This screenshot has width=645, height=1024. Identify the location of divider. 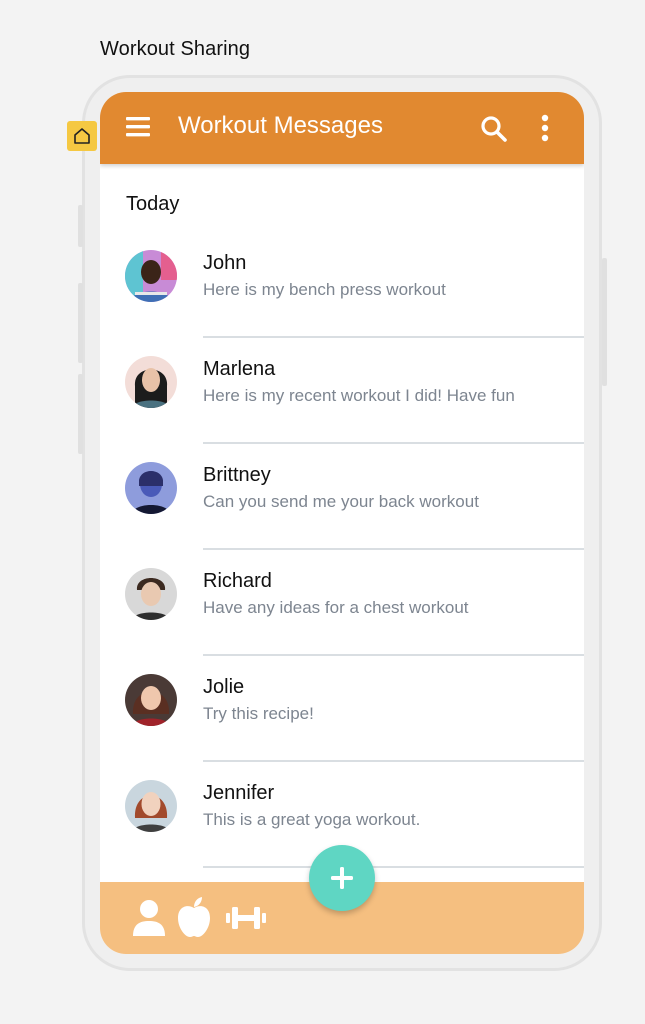
(393, 867).